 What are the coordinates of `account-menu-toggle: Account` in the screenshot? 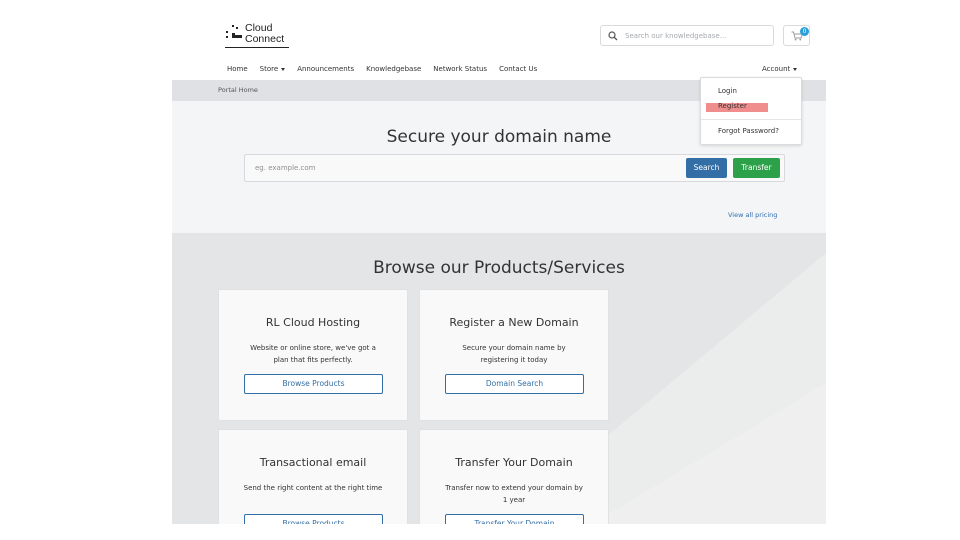 It's located at (780, 69).